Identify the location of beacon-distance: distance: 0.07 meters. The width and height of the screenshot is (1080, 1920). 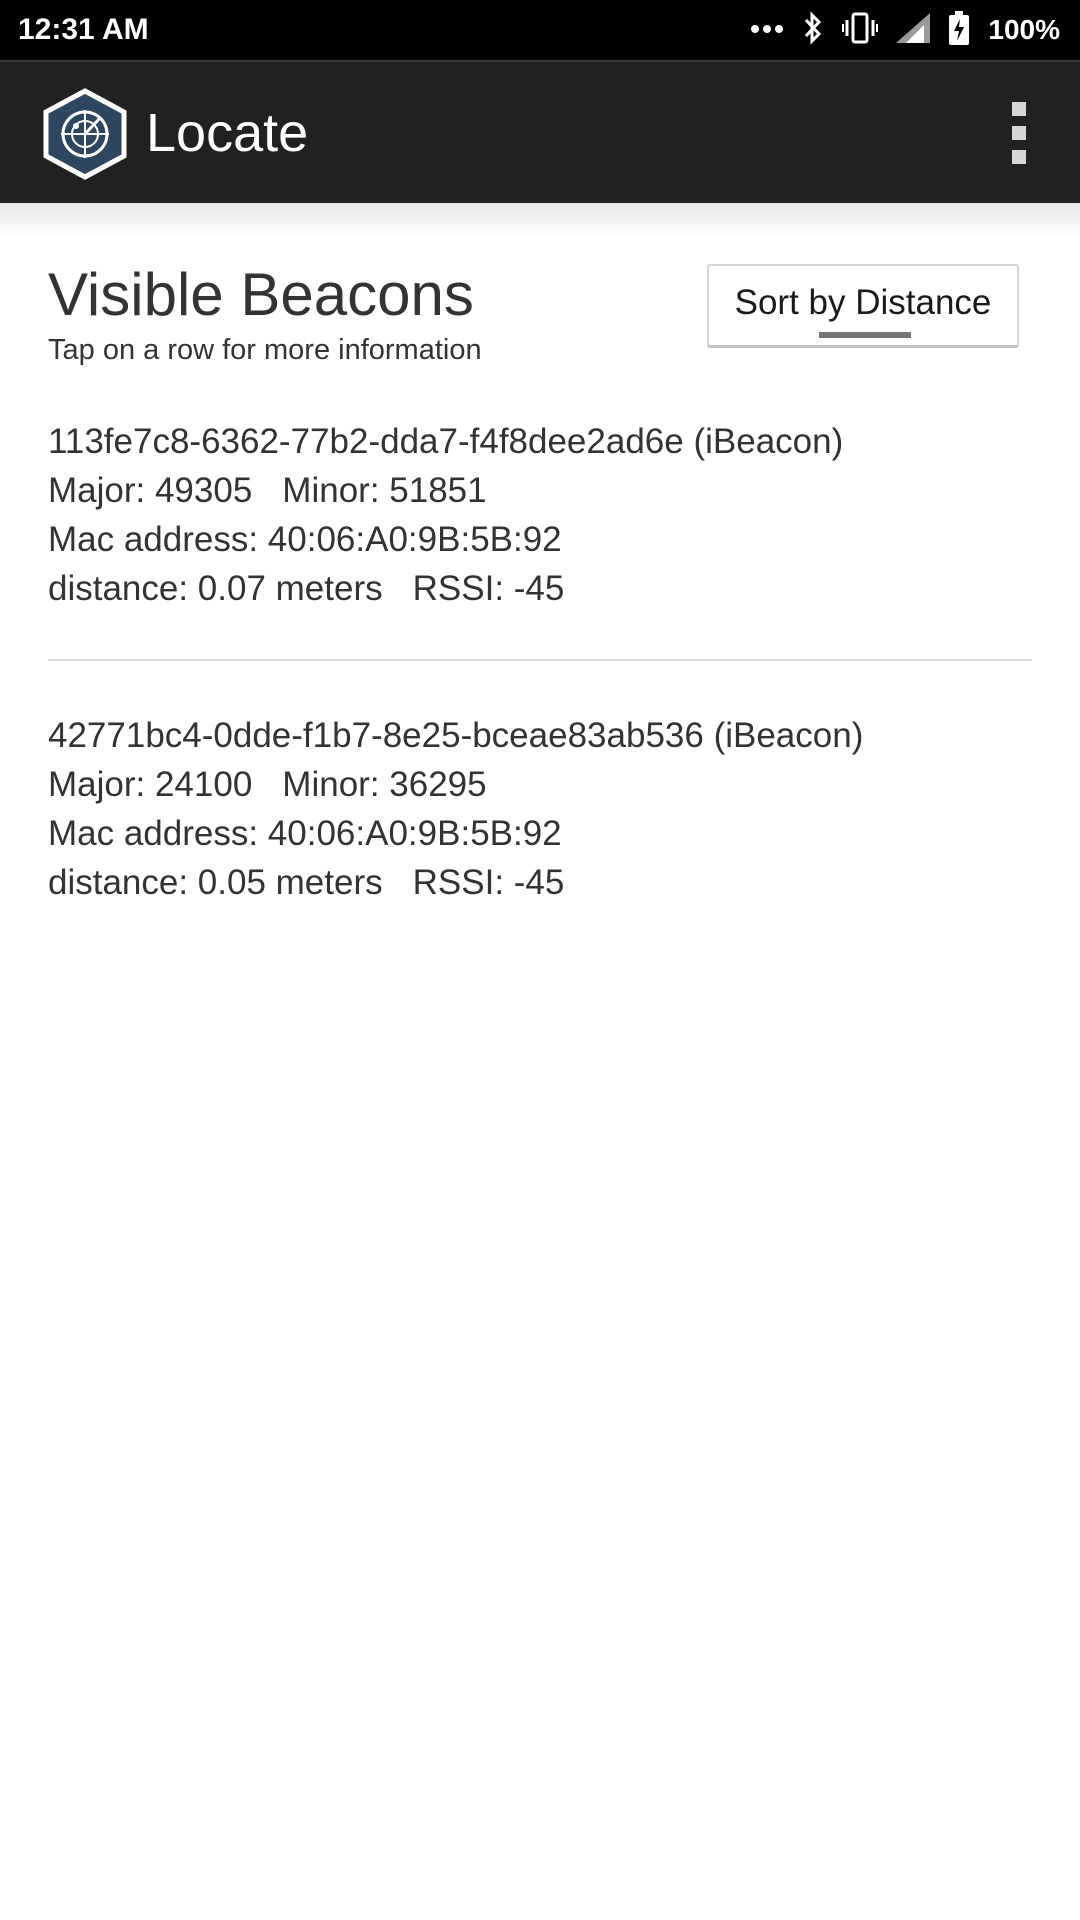
(215, 588).